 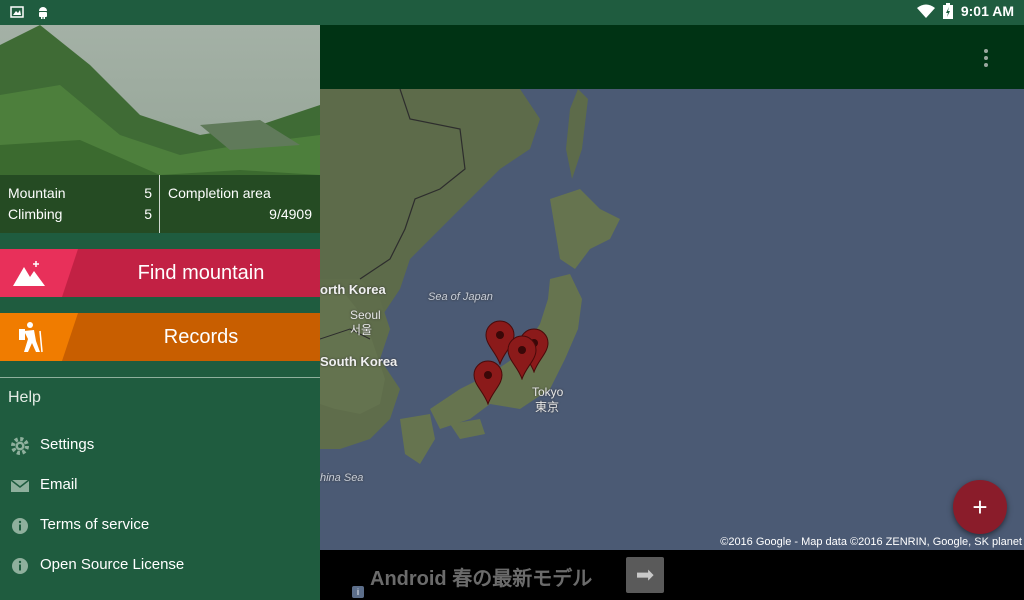 I want to click on menu-item-label: Settings, so click(x=67, y=444).